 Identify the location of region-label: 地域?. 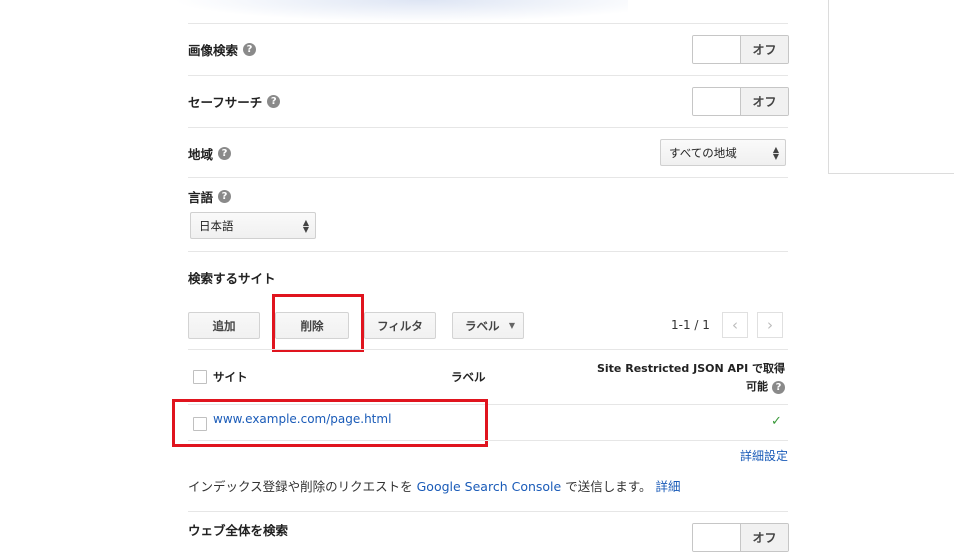
(210, 153).